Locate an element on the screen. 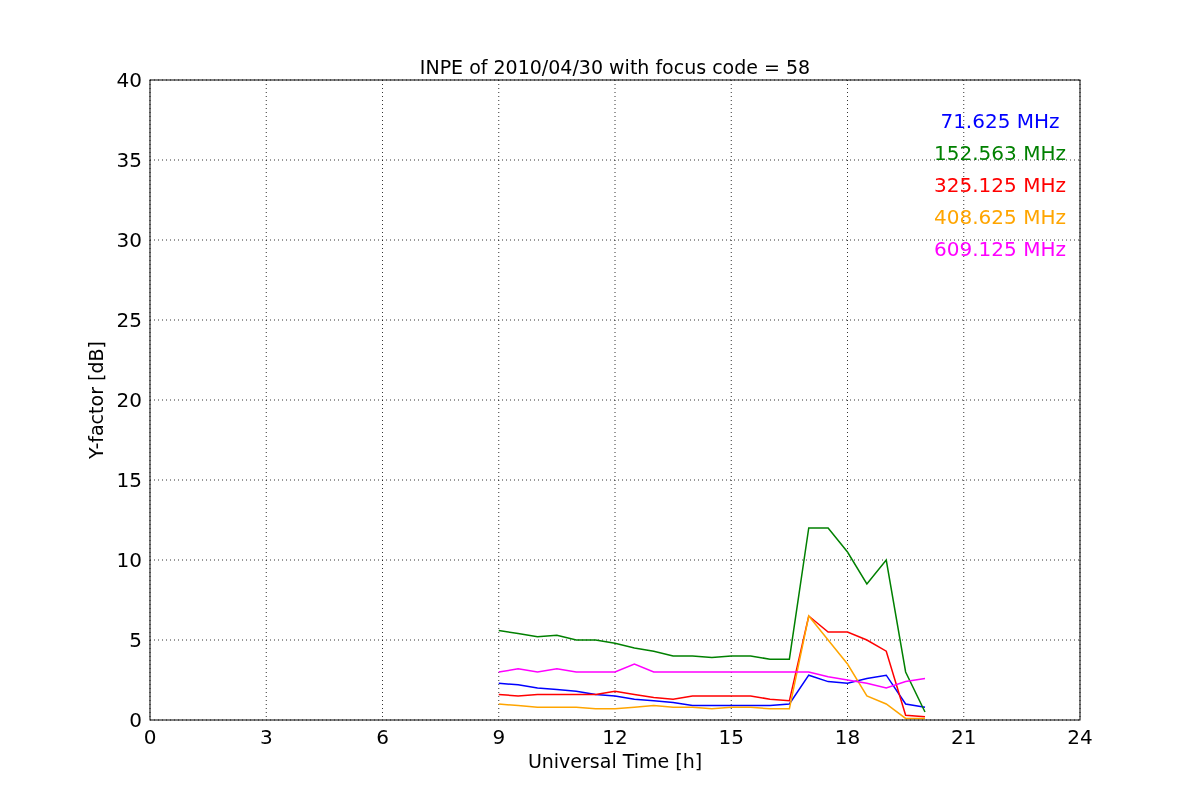 The height and width of the screenshot is (800, 1200). x-tick-label: 6 is located at coordinates (382, 737).